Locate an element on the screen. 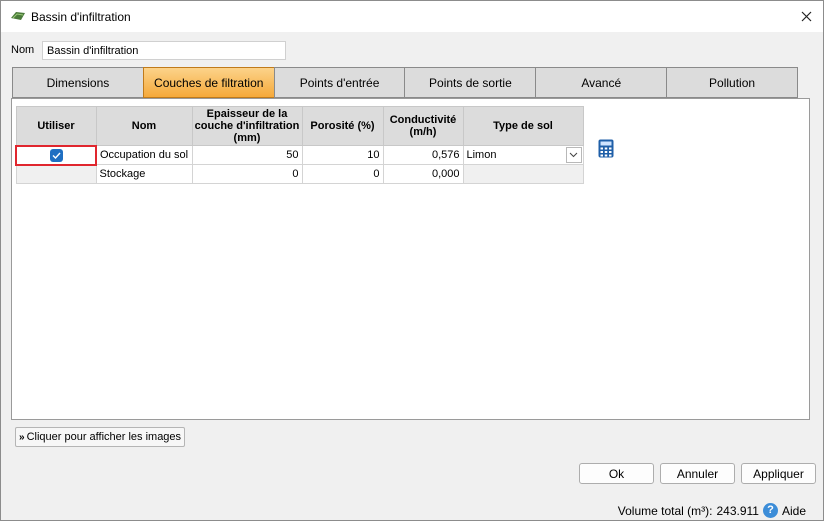  show-images-button: » Cliquer pour afficher les images is located at coordinates (100, 437).